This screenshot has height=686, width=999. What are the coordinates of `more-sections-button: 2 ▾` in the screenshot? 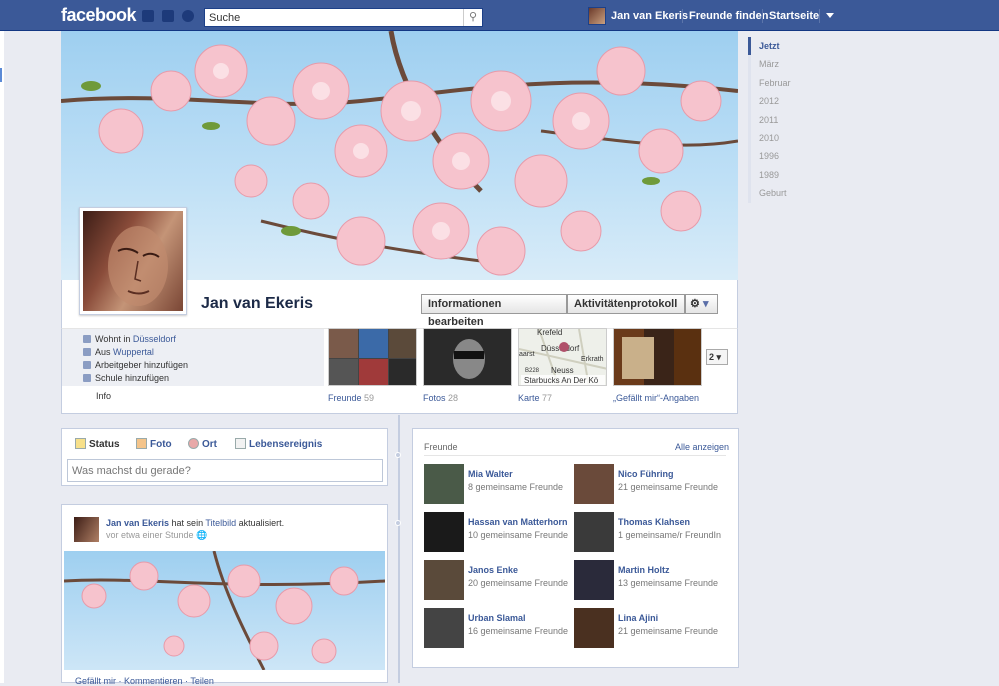 It's located at (717, 357).